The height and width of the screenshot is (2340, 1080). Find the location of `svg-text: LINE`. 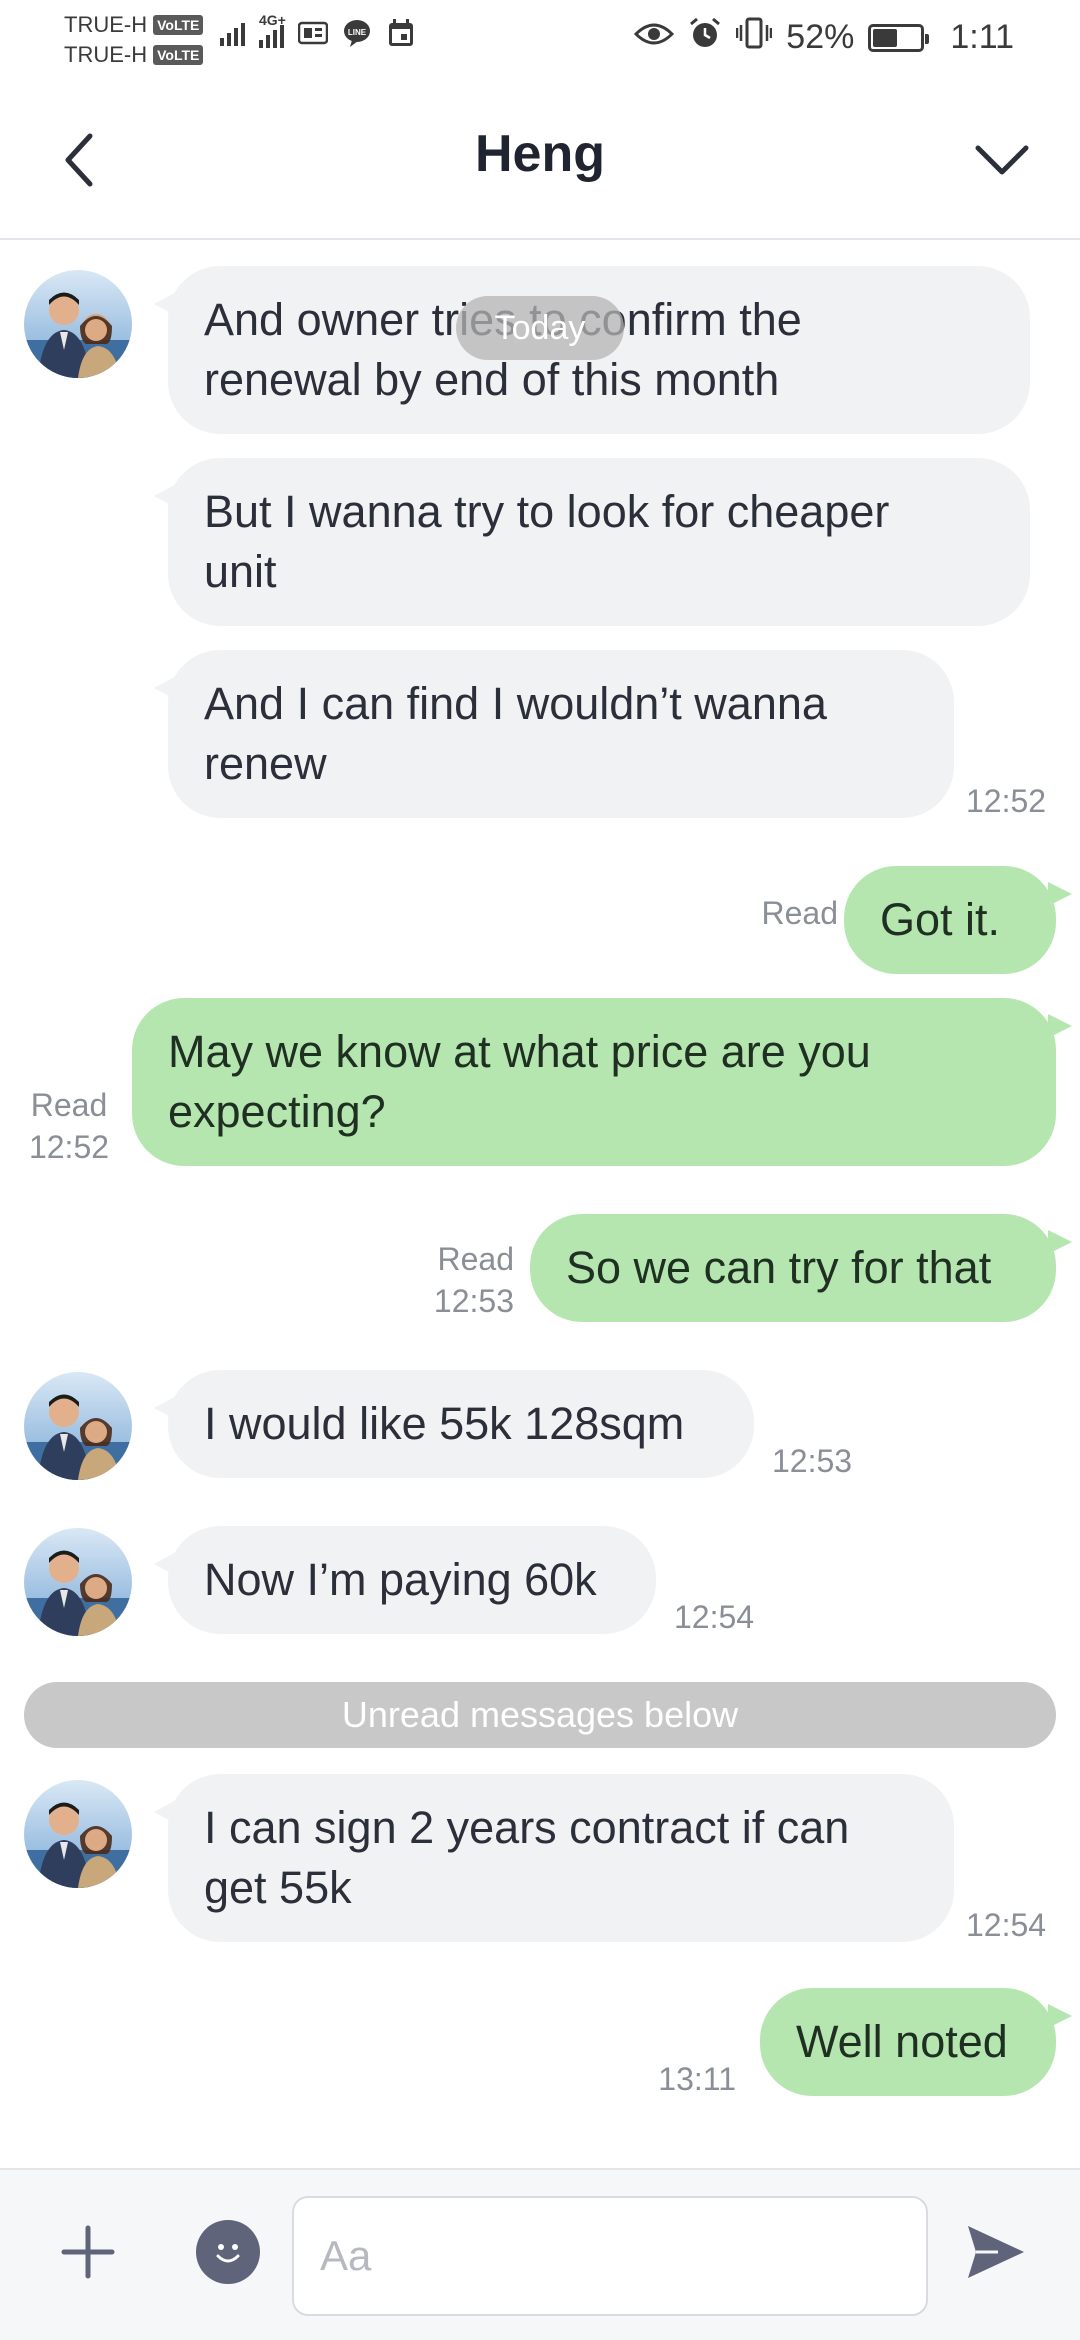

svg-text: LINE is located at coordinates (357, 32).